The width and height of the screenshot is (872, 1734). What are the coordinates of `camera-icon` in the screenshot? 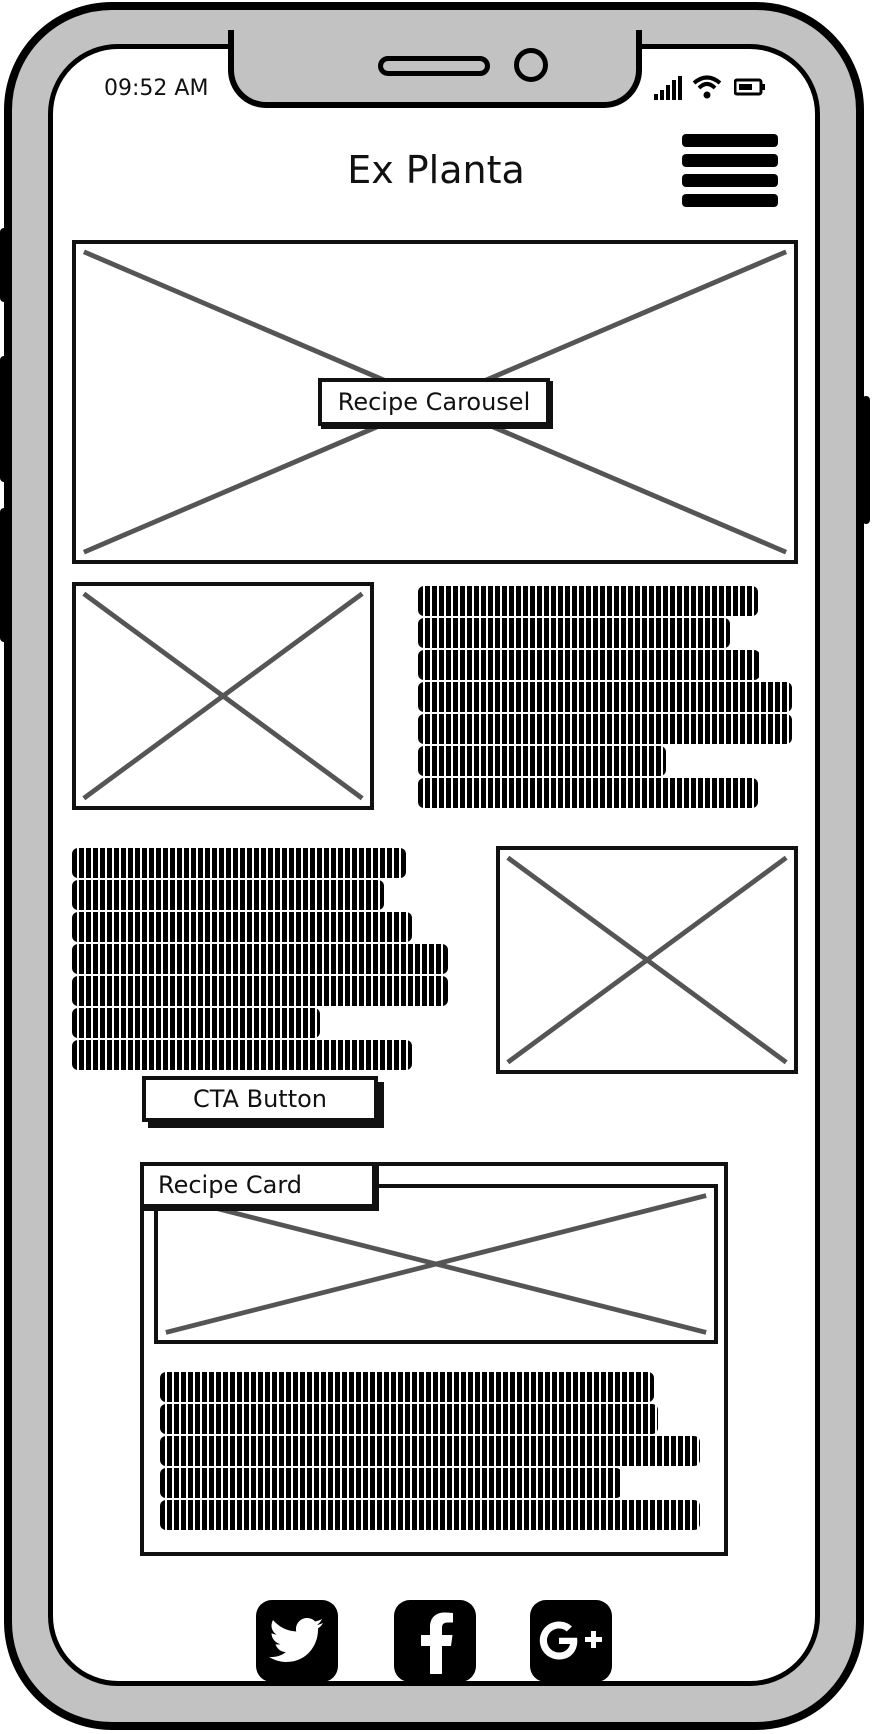 It's located at (531, 65).